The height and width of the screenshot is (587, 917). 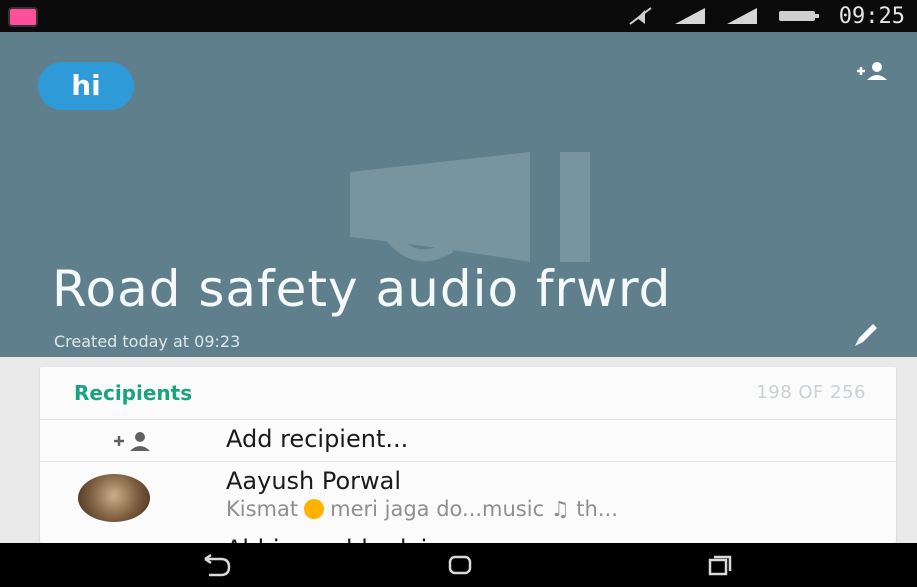 What do you see at coordinates (468, 393) in the screenshot?
I see `recipients-header: Recipients 198 OF 256` at bounding box center [468, 393].